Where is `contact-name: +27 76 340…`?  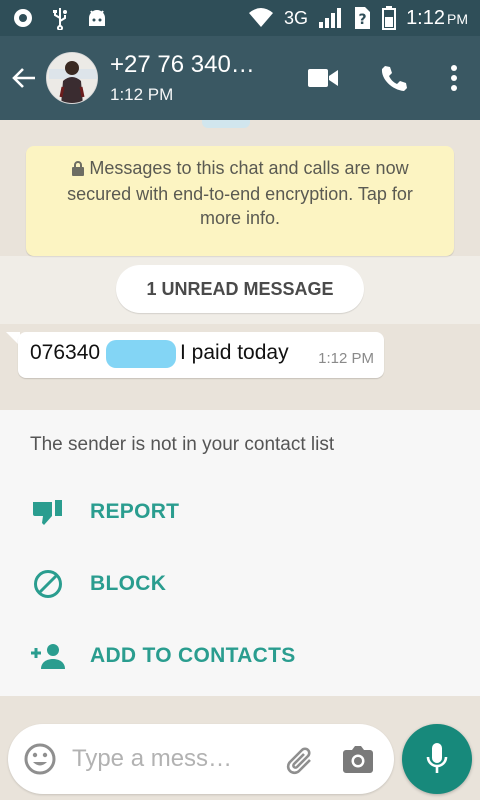 contact-name: +27 76 340… is located at coordinates (195, 65).